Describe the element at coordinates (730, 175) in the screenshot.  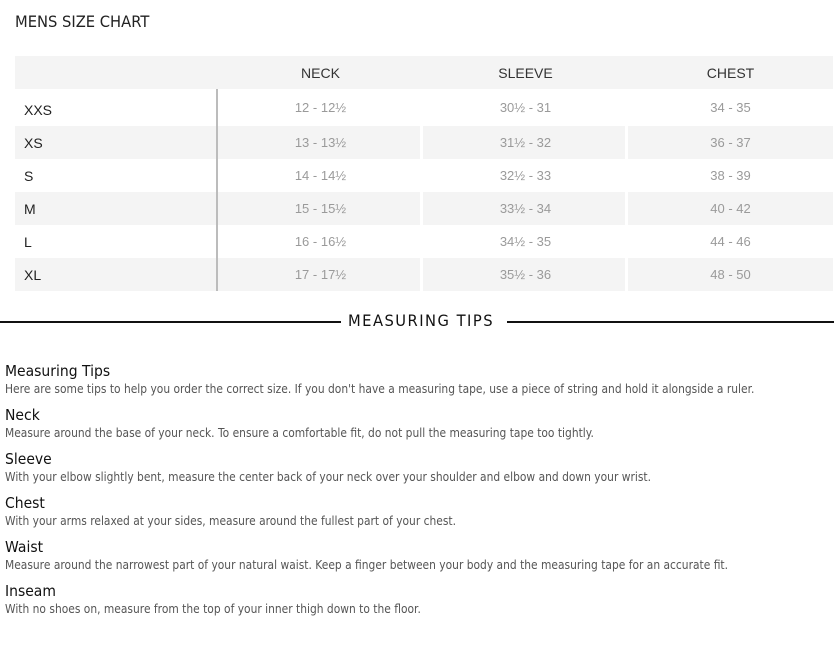
I see `chest-value: 38 - 39` at that location.